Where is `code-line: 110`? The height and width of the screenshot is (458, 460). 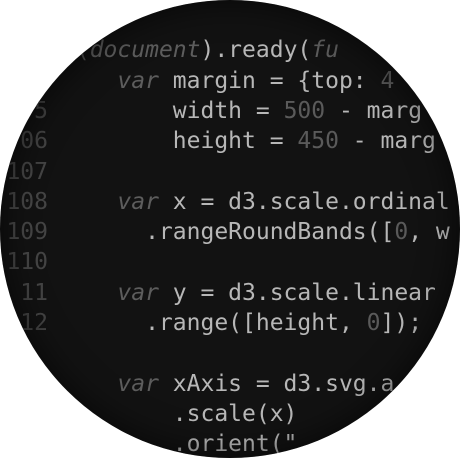
code-line: 110 is located at coordinates (31, 262).